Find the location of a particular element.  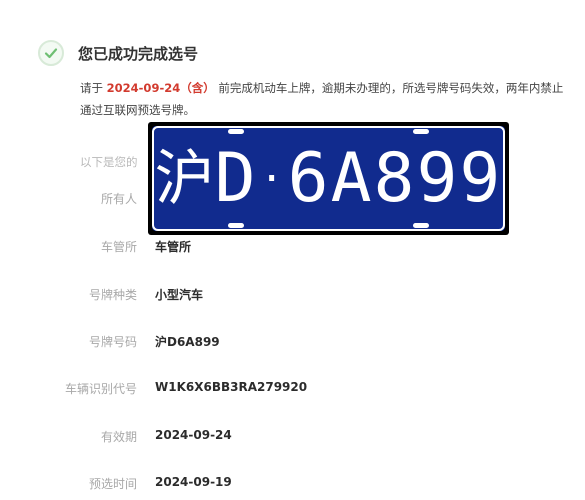

success-title: 您已成功完成选号 is located at coordinates (138, 53).